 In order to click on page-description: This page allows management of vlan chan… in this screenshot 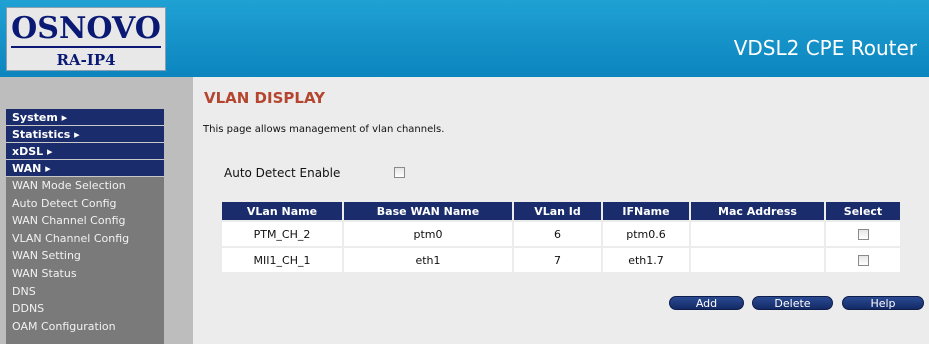, I will do `click(324, 129)`.